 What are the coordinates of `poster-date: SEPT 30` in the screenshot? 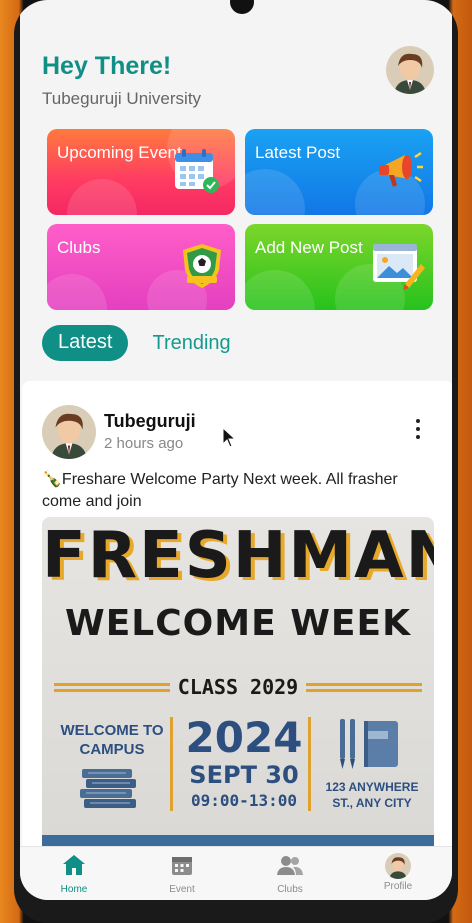 It's located at (244, 775).